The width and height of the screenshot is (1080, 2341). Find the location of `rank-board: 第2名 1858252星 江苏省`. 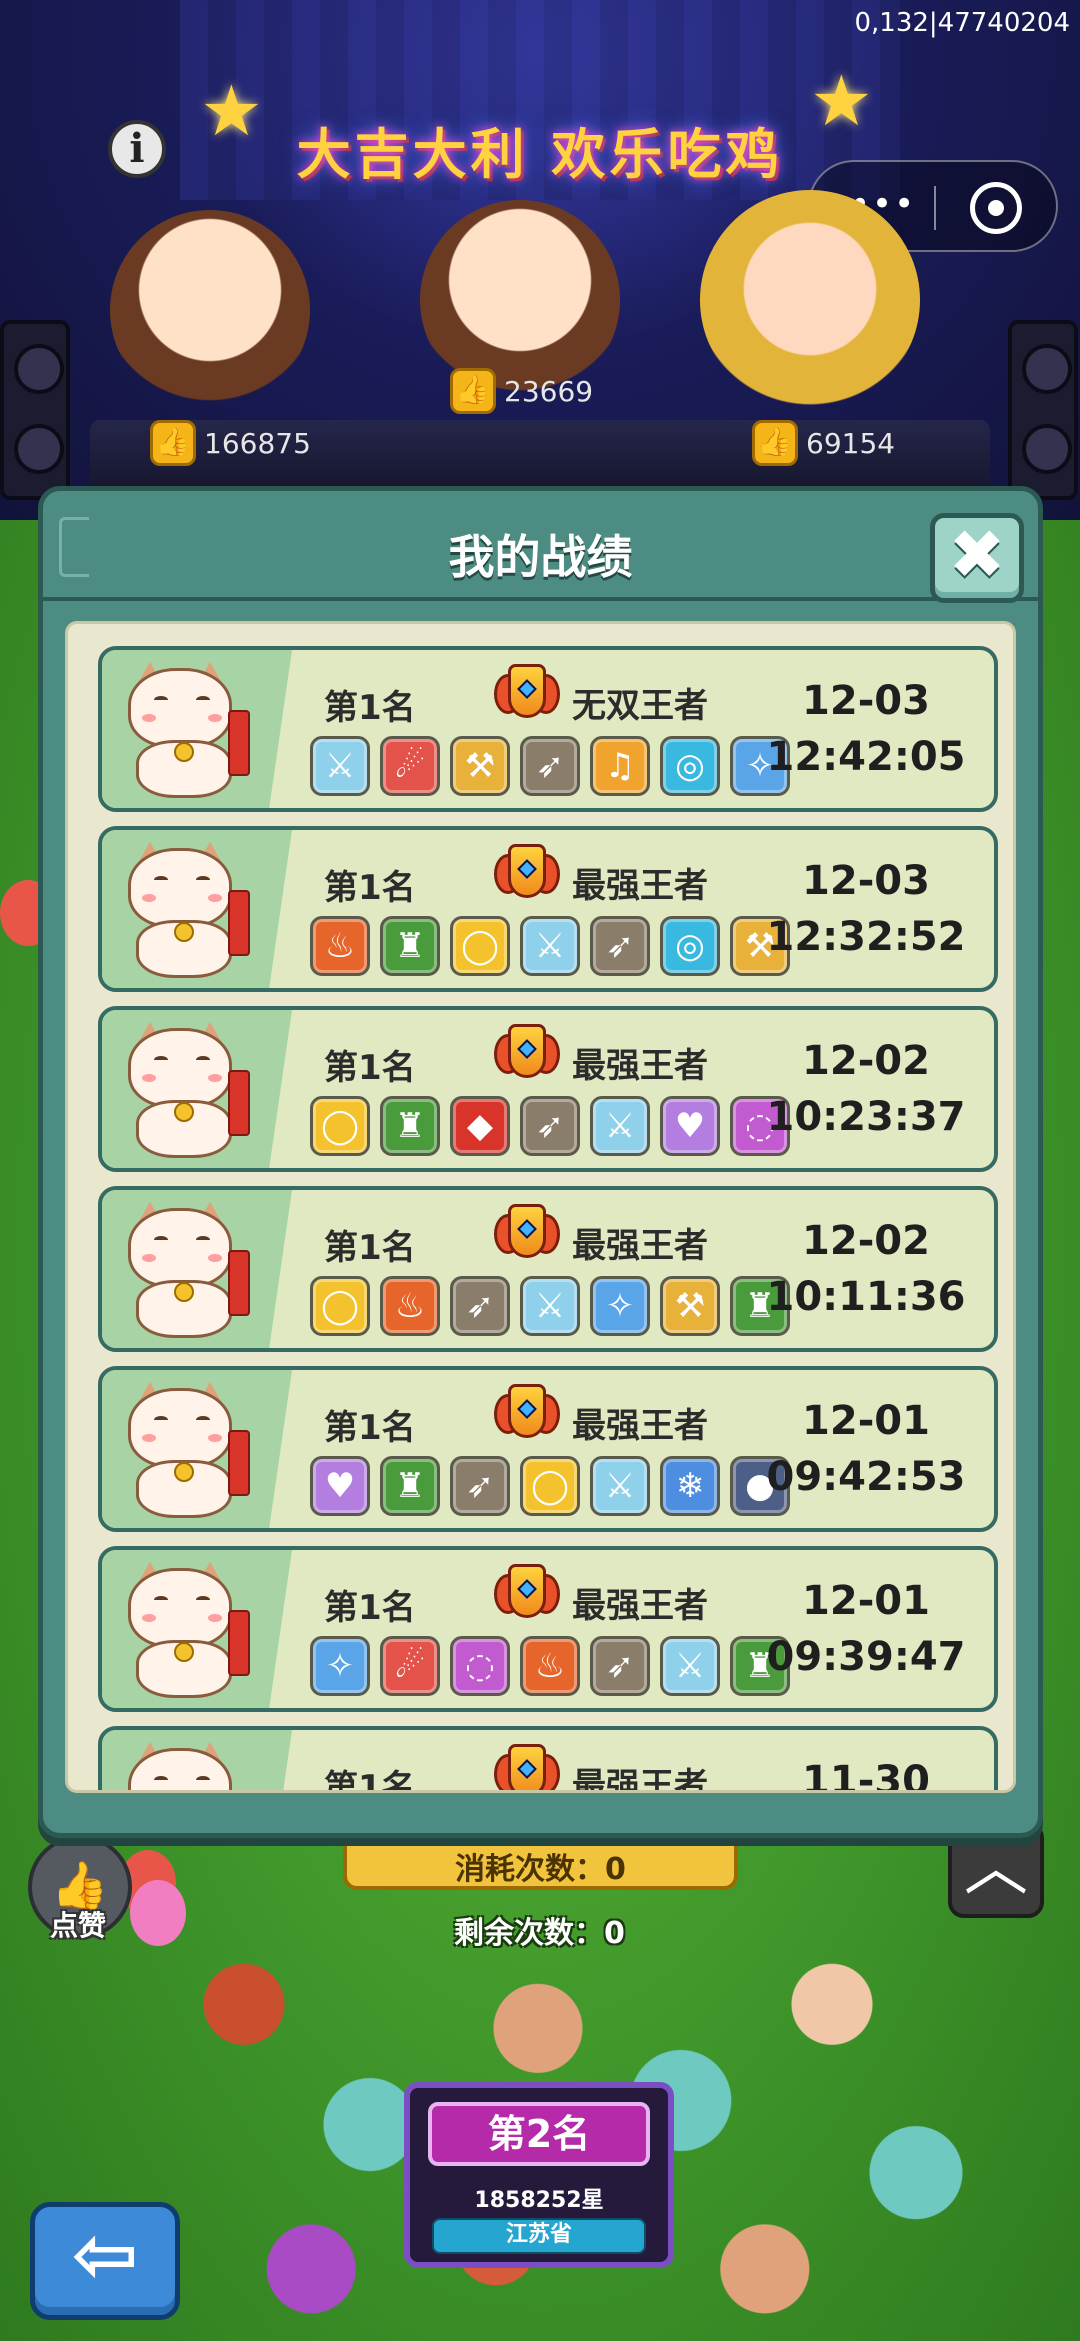

rank-board: 第2名 1858252星 江苏省 is located at coordinates (539, 2175).